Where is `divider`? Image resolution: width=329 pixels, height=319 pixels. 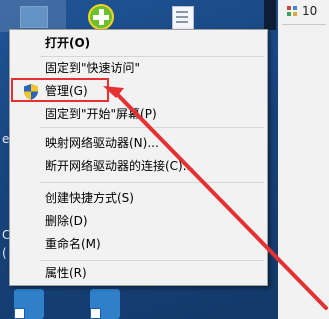 divider is located at coordinates (304, 24).